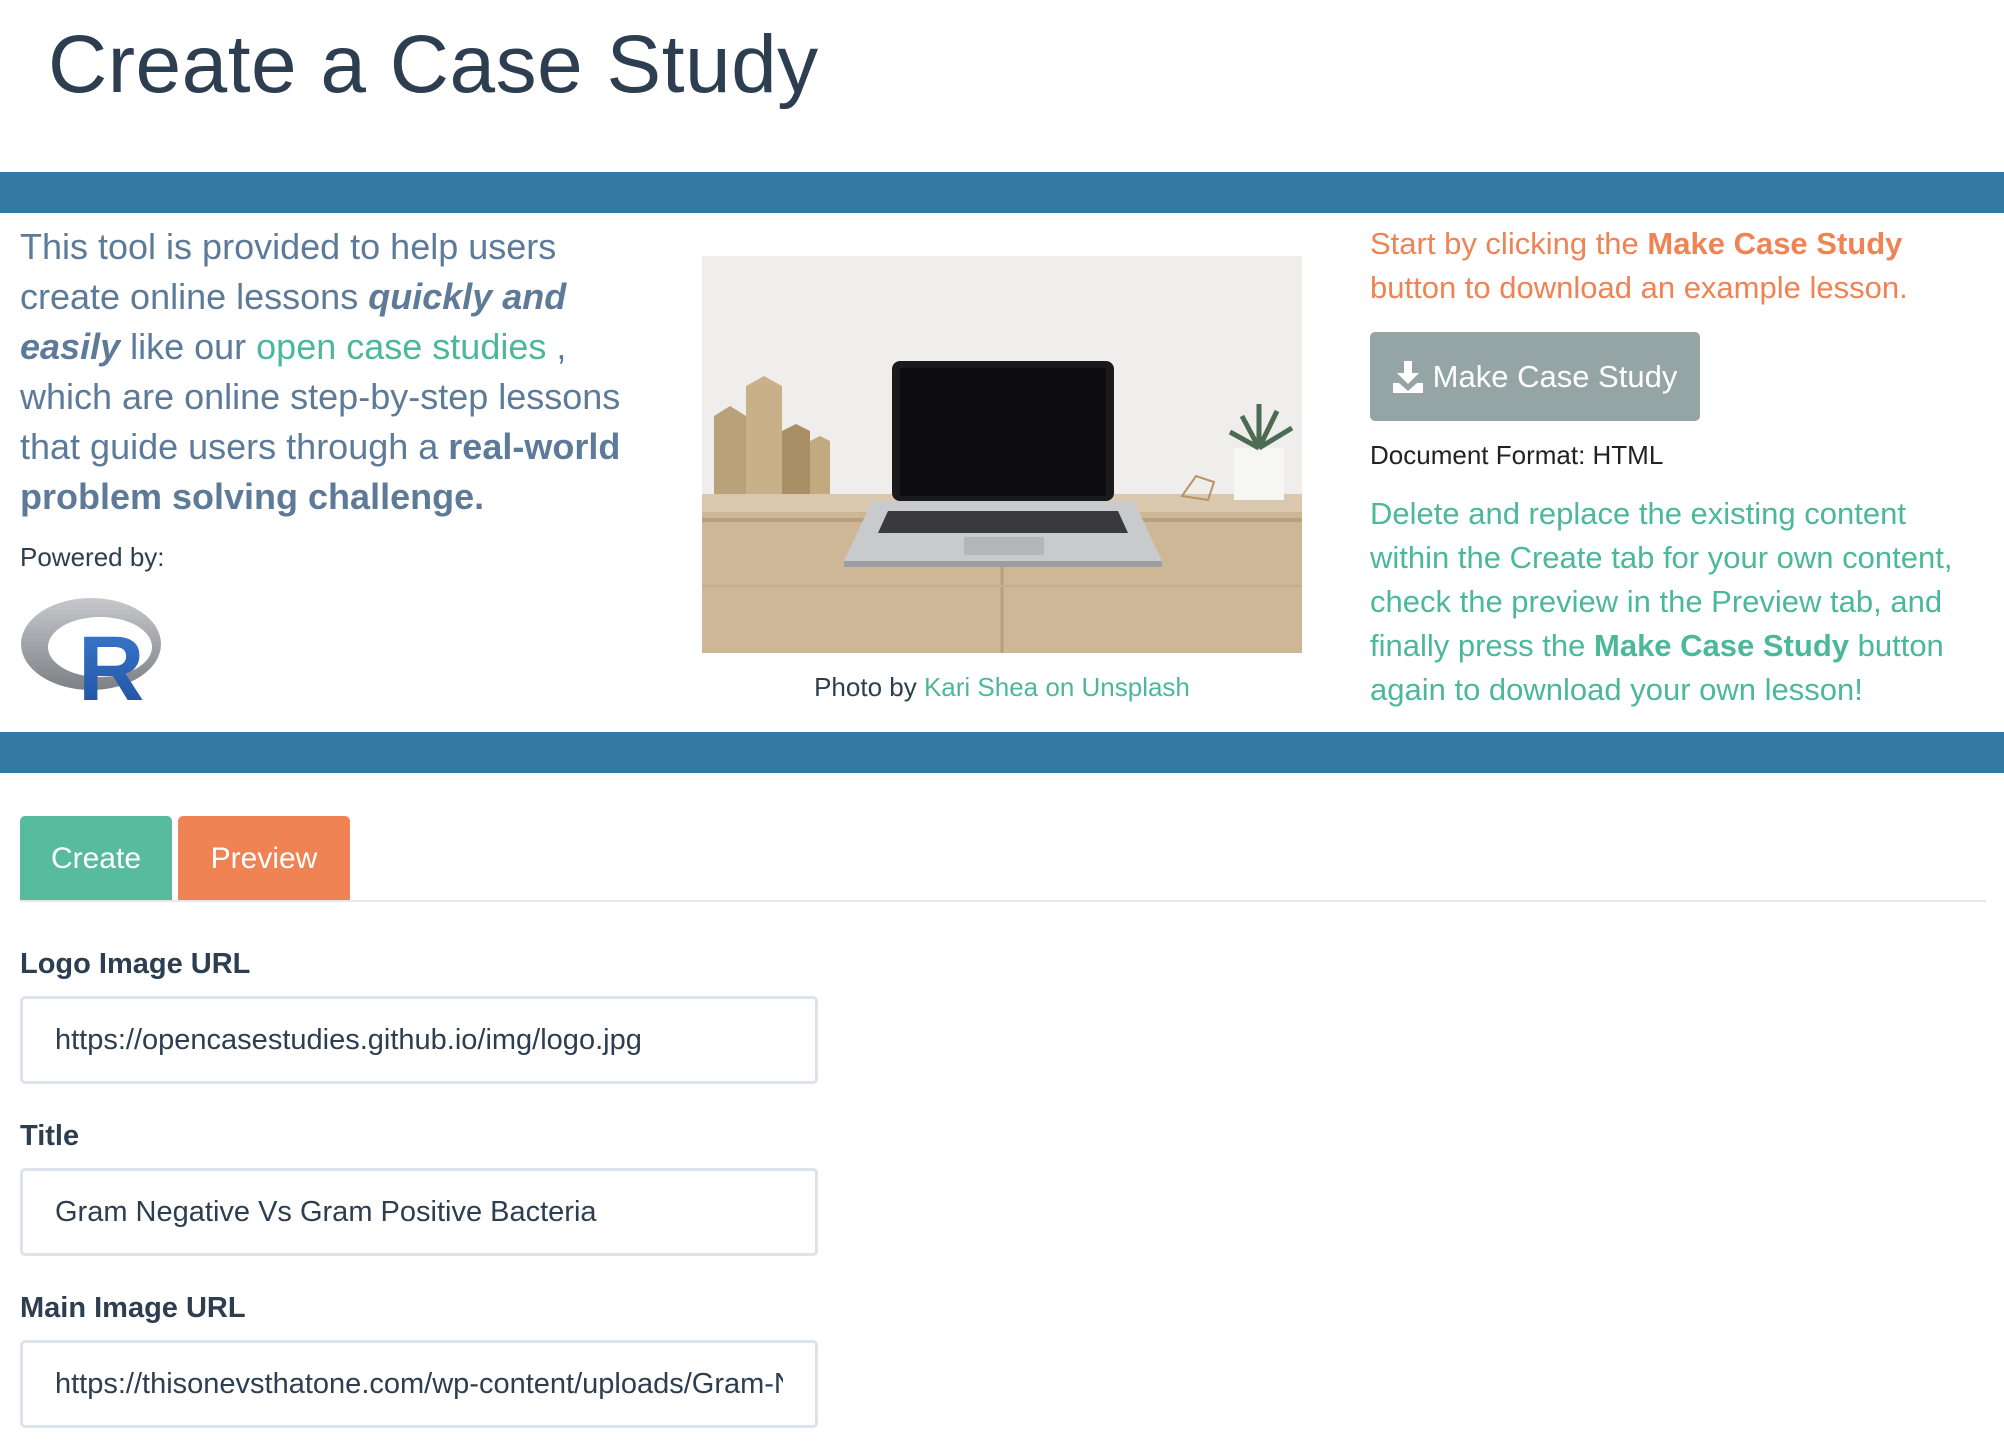  Describe the element at coordinates (1002, 454) in the screenshot. I see `laptop-photo` at that location.